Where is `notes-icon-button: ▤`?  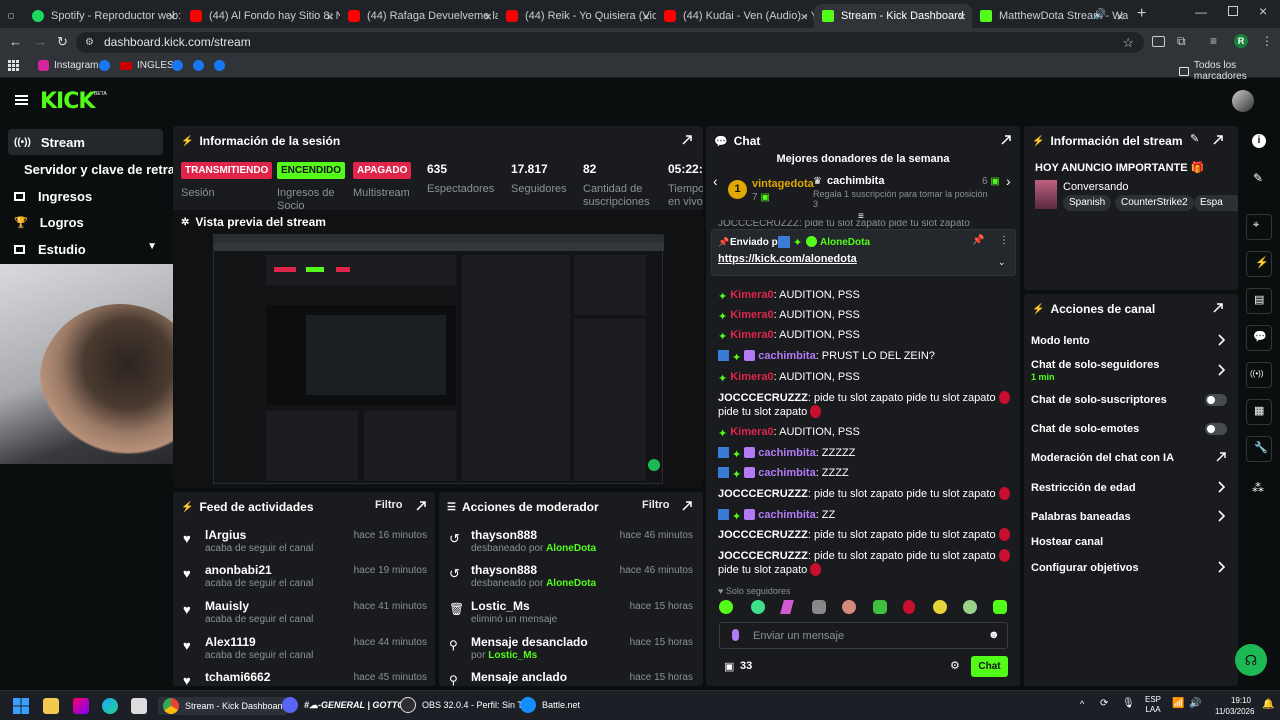
notes-icon-button: ▤ is located at coordinates (1259, 301).